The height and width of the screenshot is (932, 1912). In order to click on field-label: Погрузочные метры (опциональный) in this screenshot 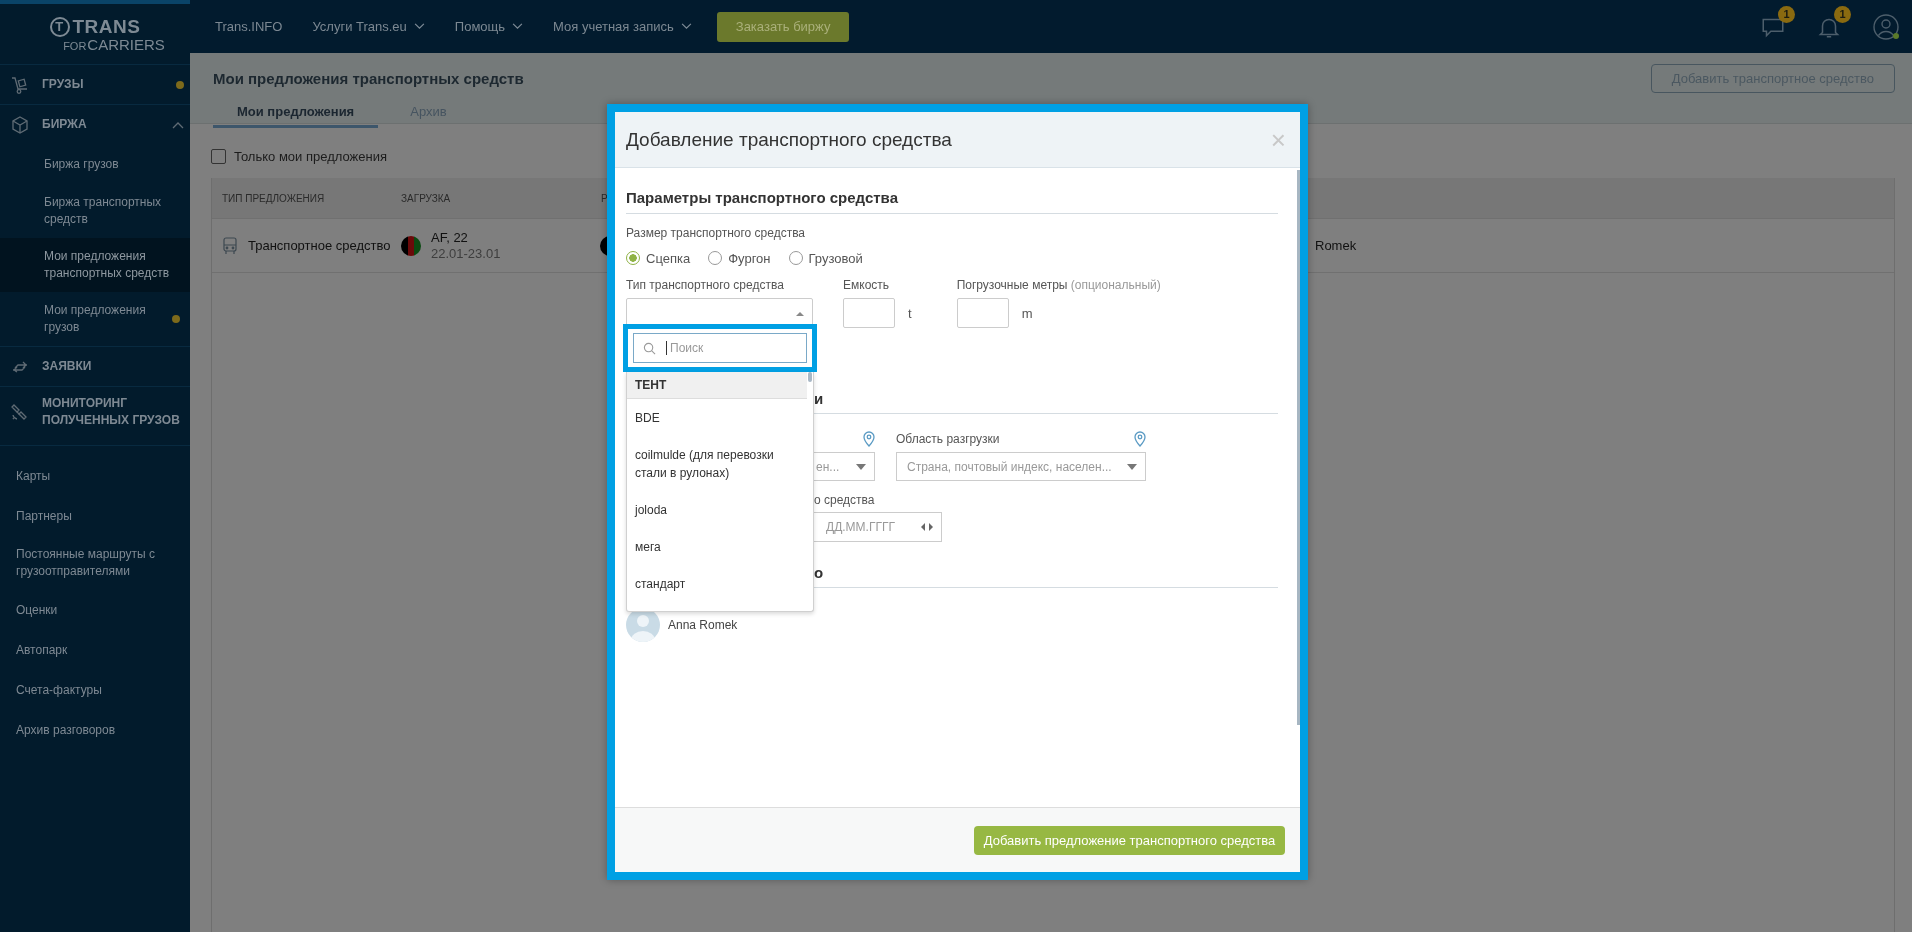, I will do `click(1058, 285)`.